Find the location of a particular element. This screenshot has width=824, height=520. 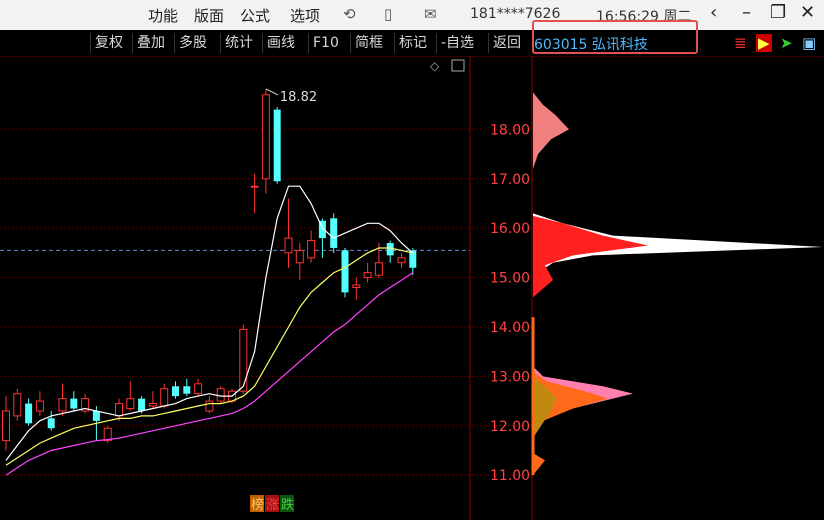

toolbar-simple-frame: 简框 is located at coordinates (368, 43).